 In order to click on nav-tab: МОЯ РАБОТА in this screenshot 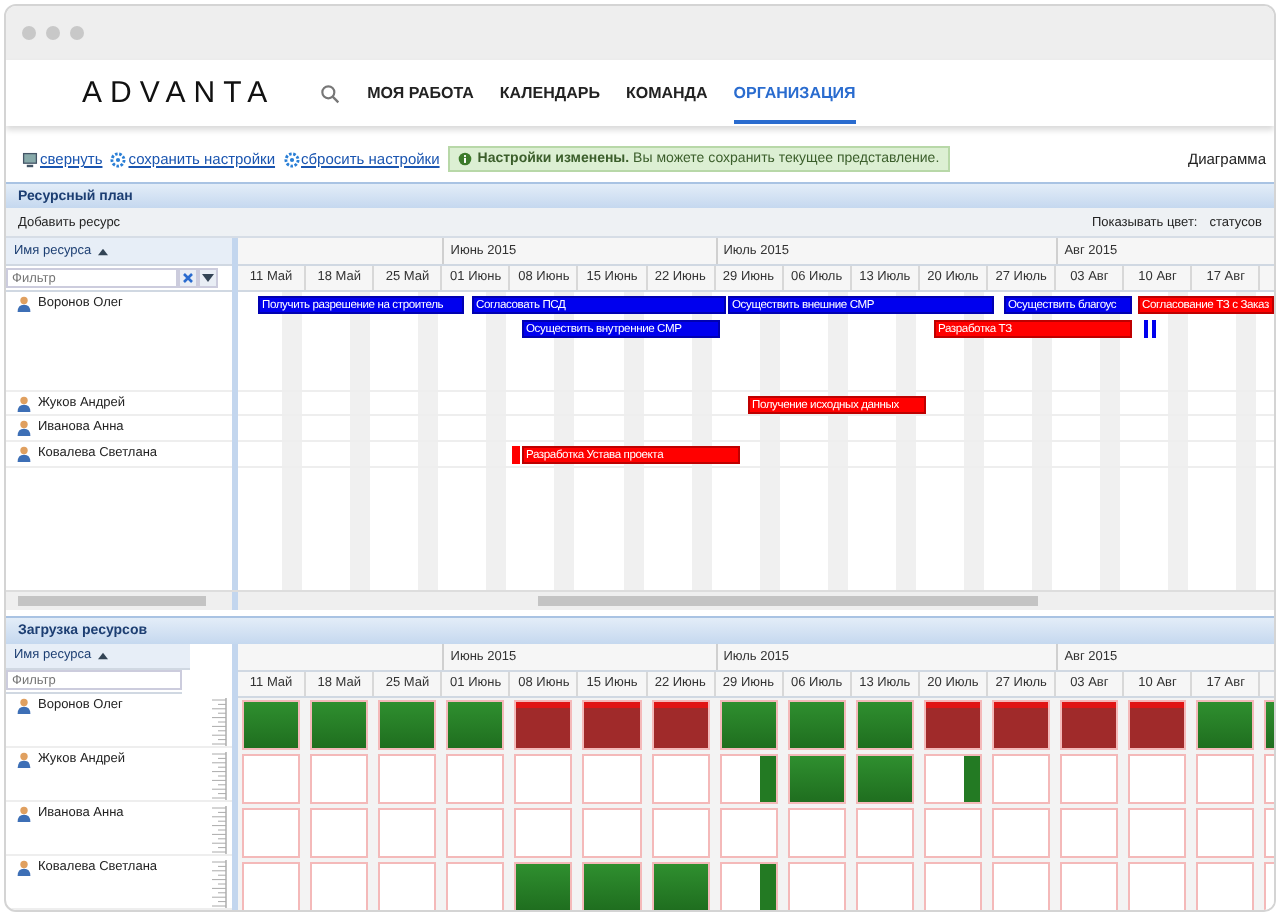, I will do `click(420, 93)`.